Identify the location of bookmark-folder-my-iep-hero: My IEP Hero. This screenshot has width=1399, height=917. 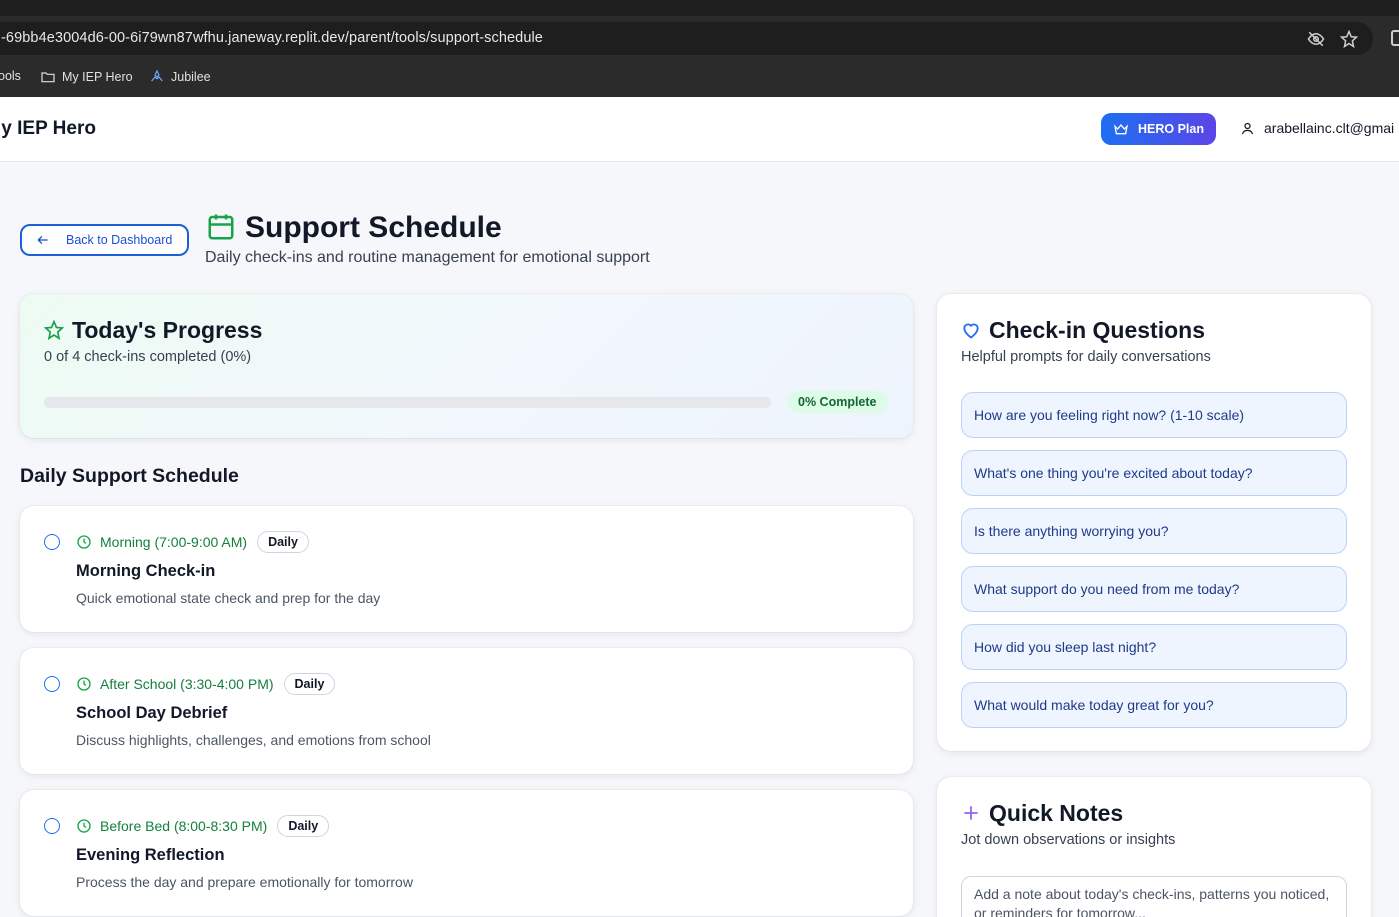
(86, 77).